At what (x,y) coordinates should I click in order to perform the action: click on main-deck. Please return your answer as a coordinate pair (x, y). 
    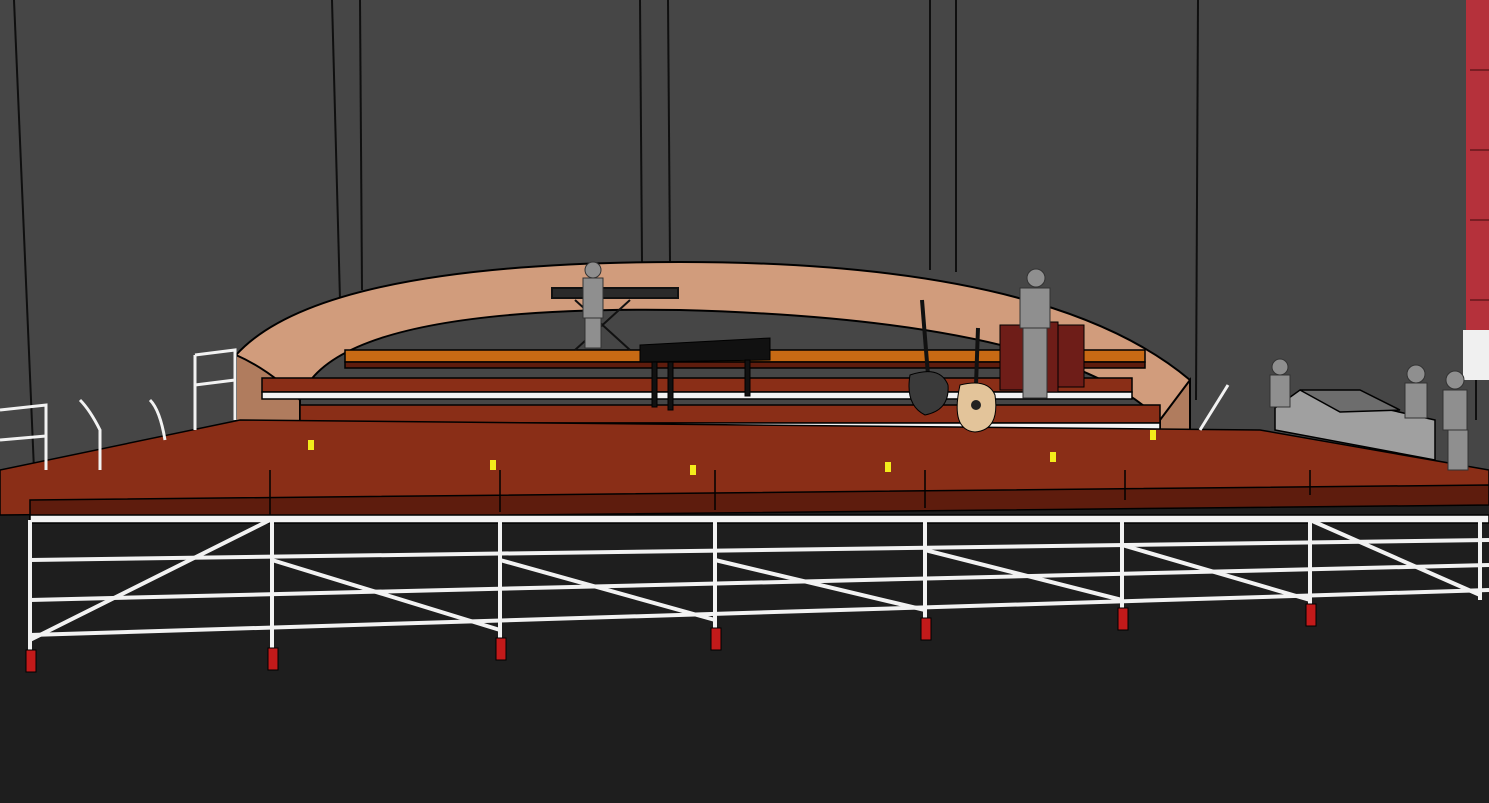
    Looking at the image, I should click on (744, 471).